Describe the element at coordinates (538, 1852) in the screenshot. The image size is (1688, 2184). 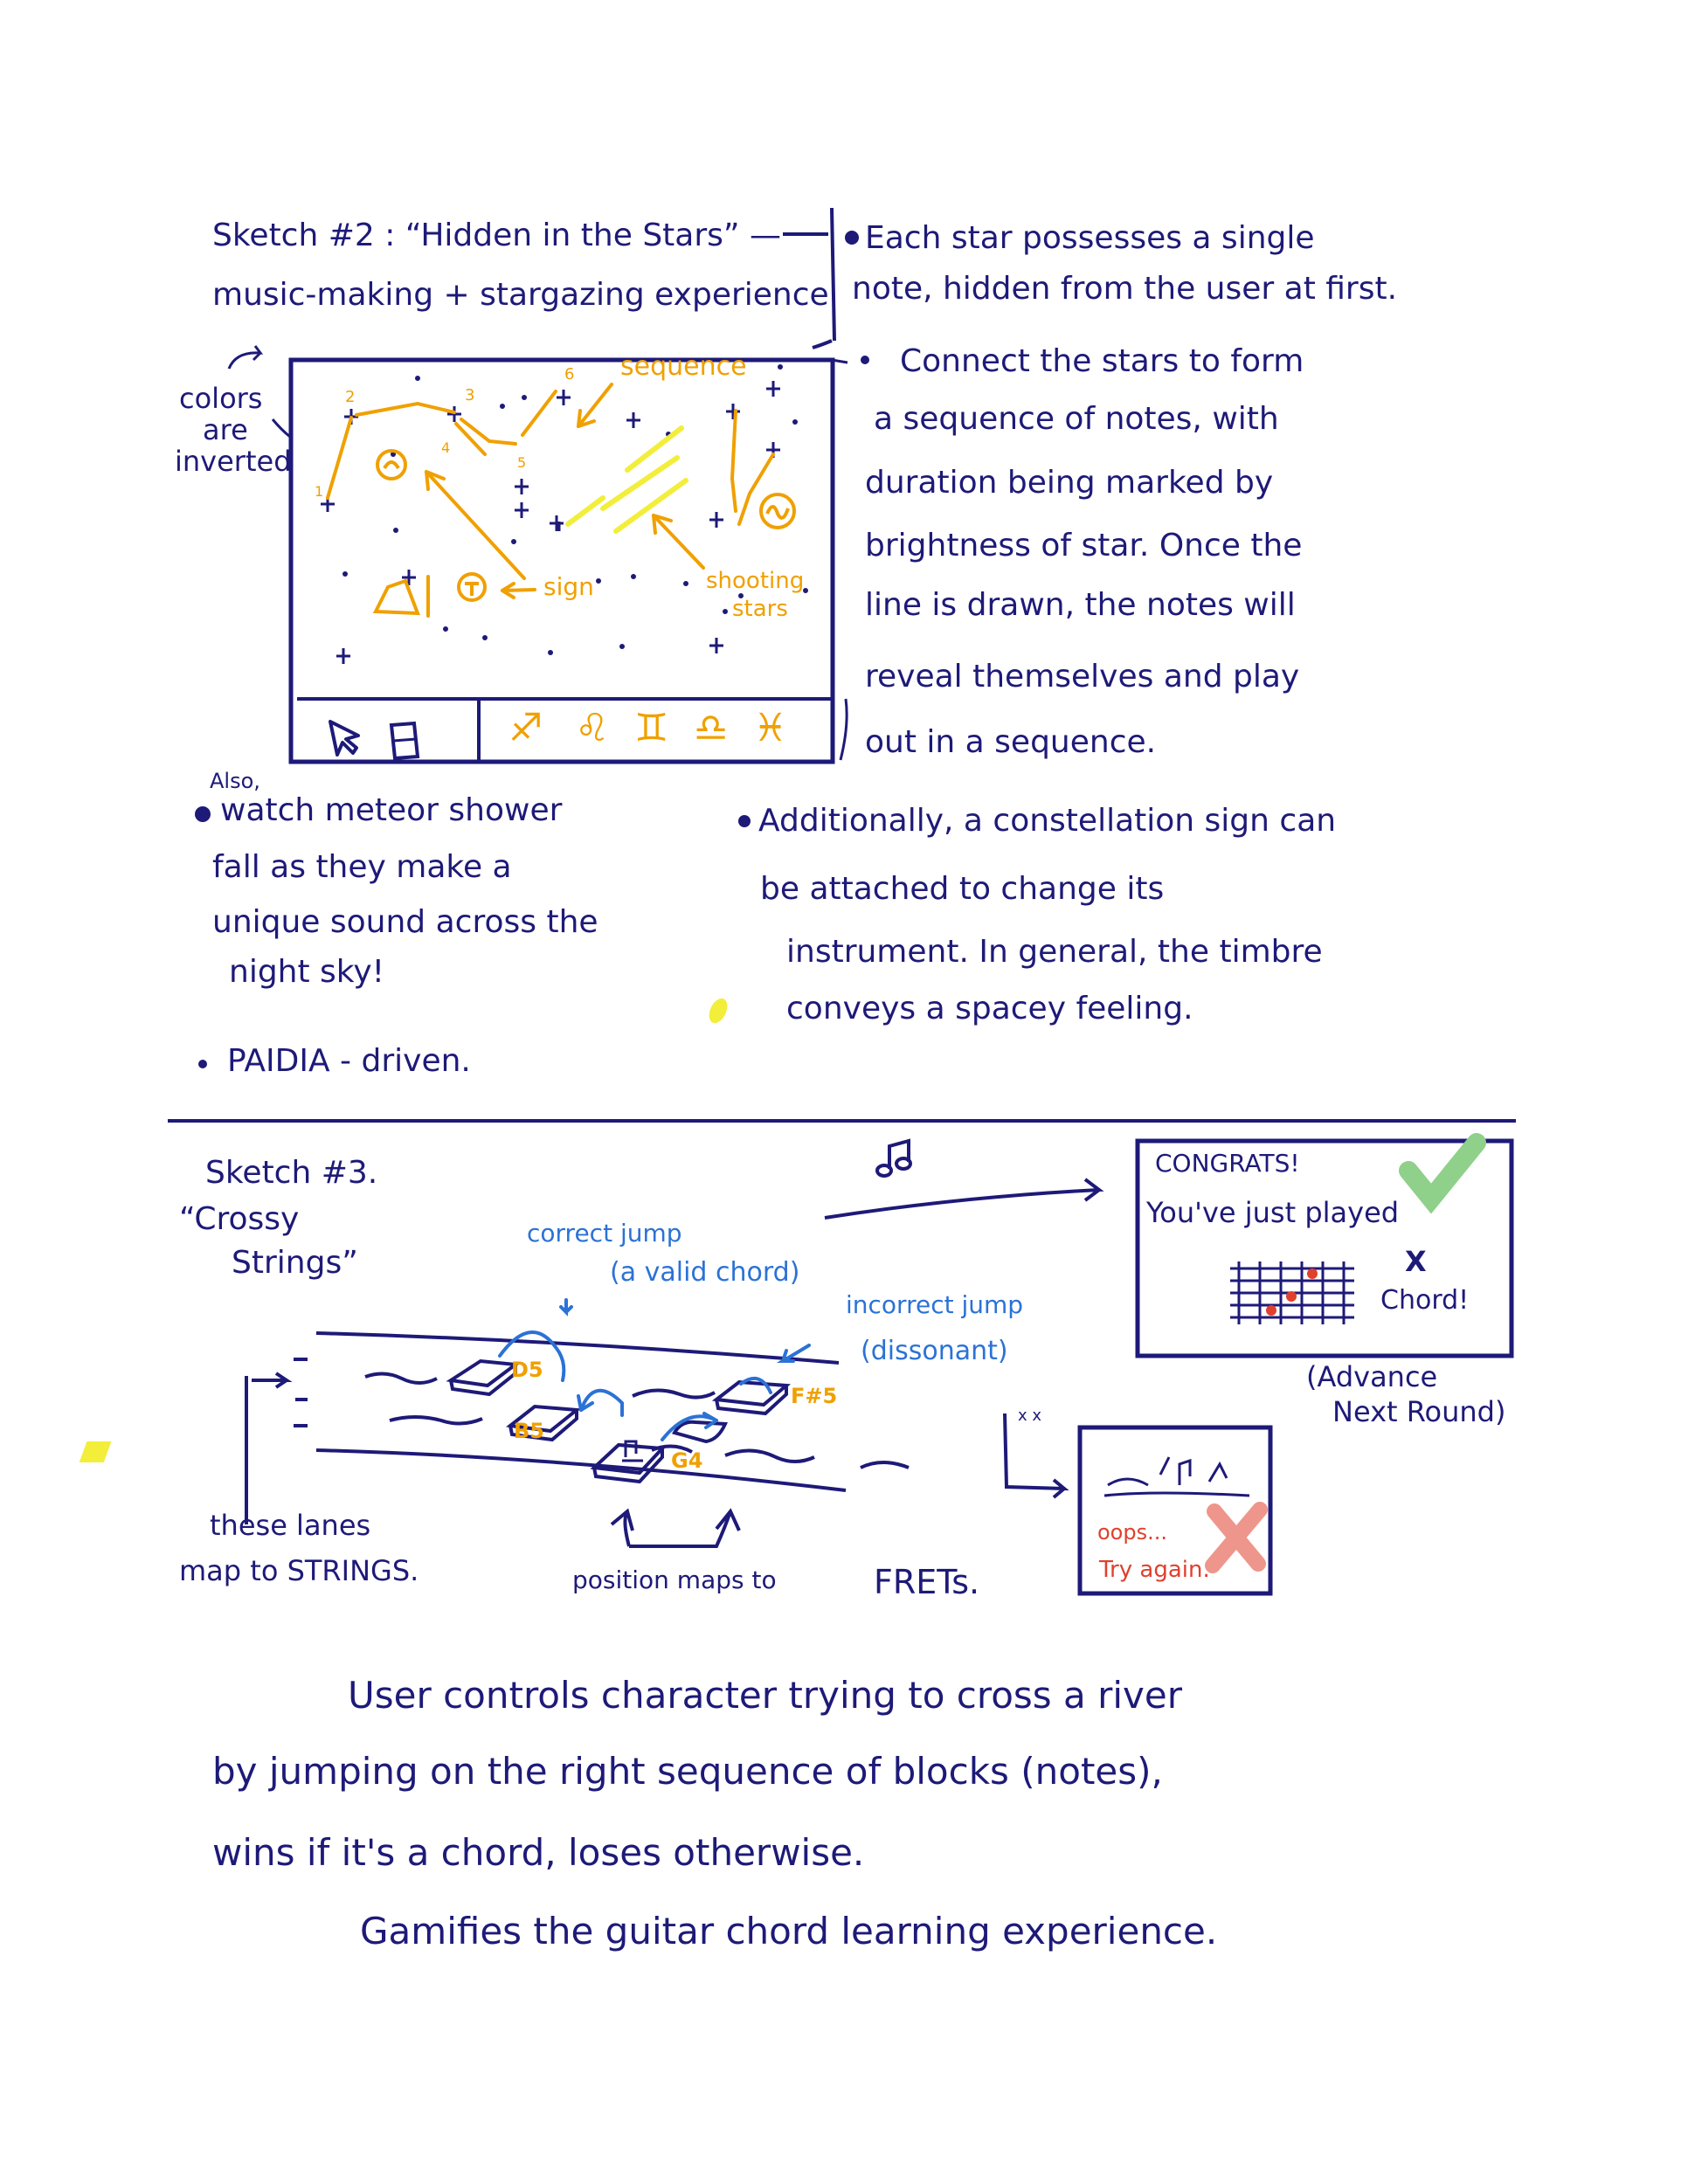
I see `desc-line3: wins if it's a chord, loses otherwise.` at that location.